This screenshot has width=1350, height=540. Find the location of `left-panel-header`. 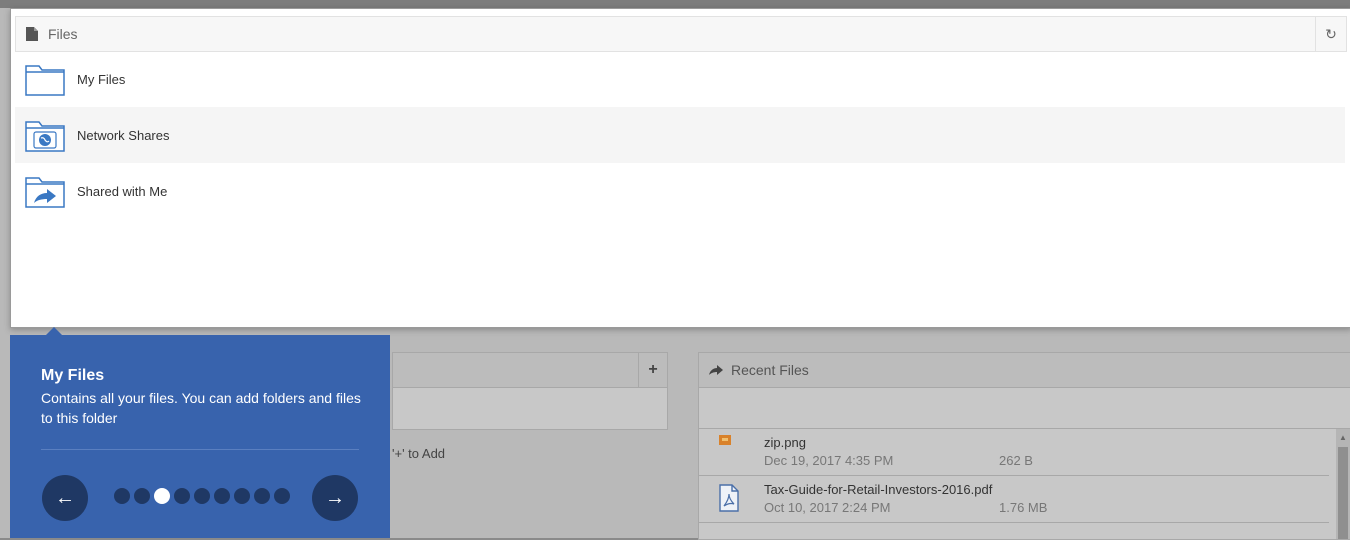

left-panel-header is located at coordinates (530, 370).